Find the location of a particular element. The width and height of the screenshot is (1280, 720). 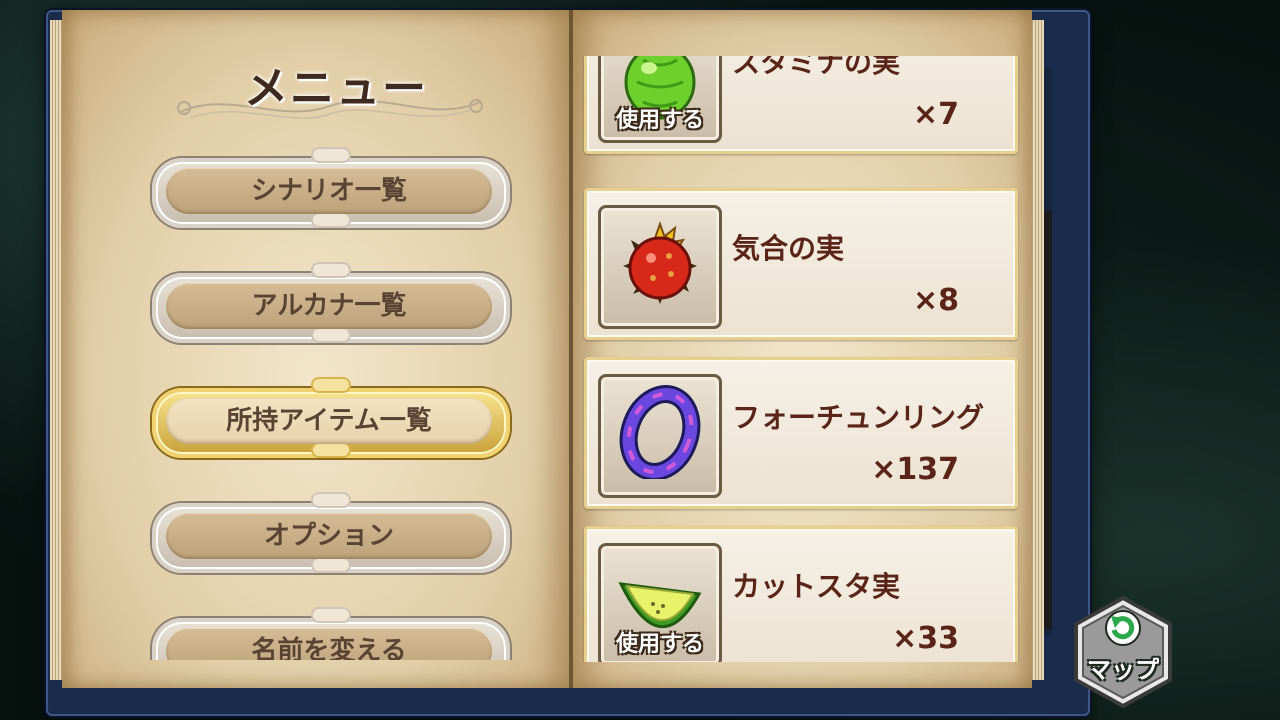

red-spiky-fruit-icon is located at coordinates (660, 262).